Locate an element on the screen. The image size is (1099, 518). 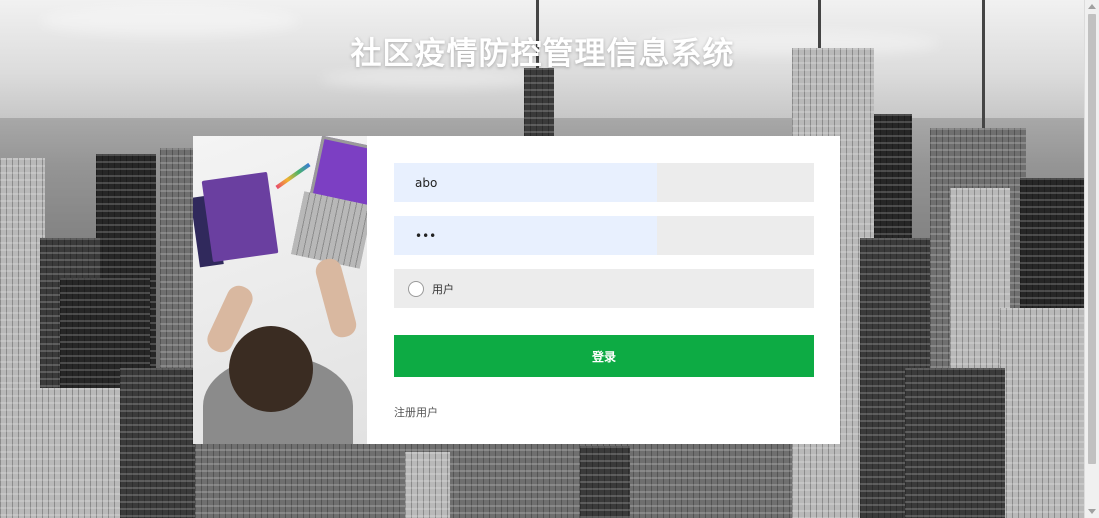
username-input is located at coordinates (604, 182).